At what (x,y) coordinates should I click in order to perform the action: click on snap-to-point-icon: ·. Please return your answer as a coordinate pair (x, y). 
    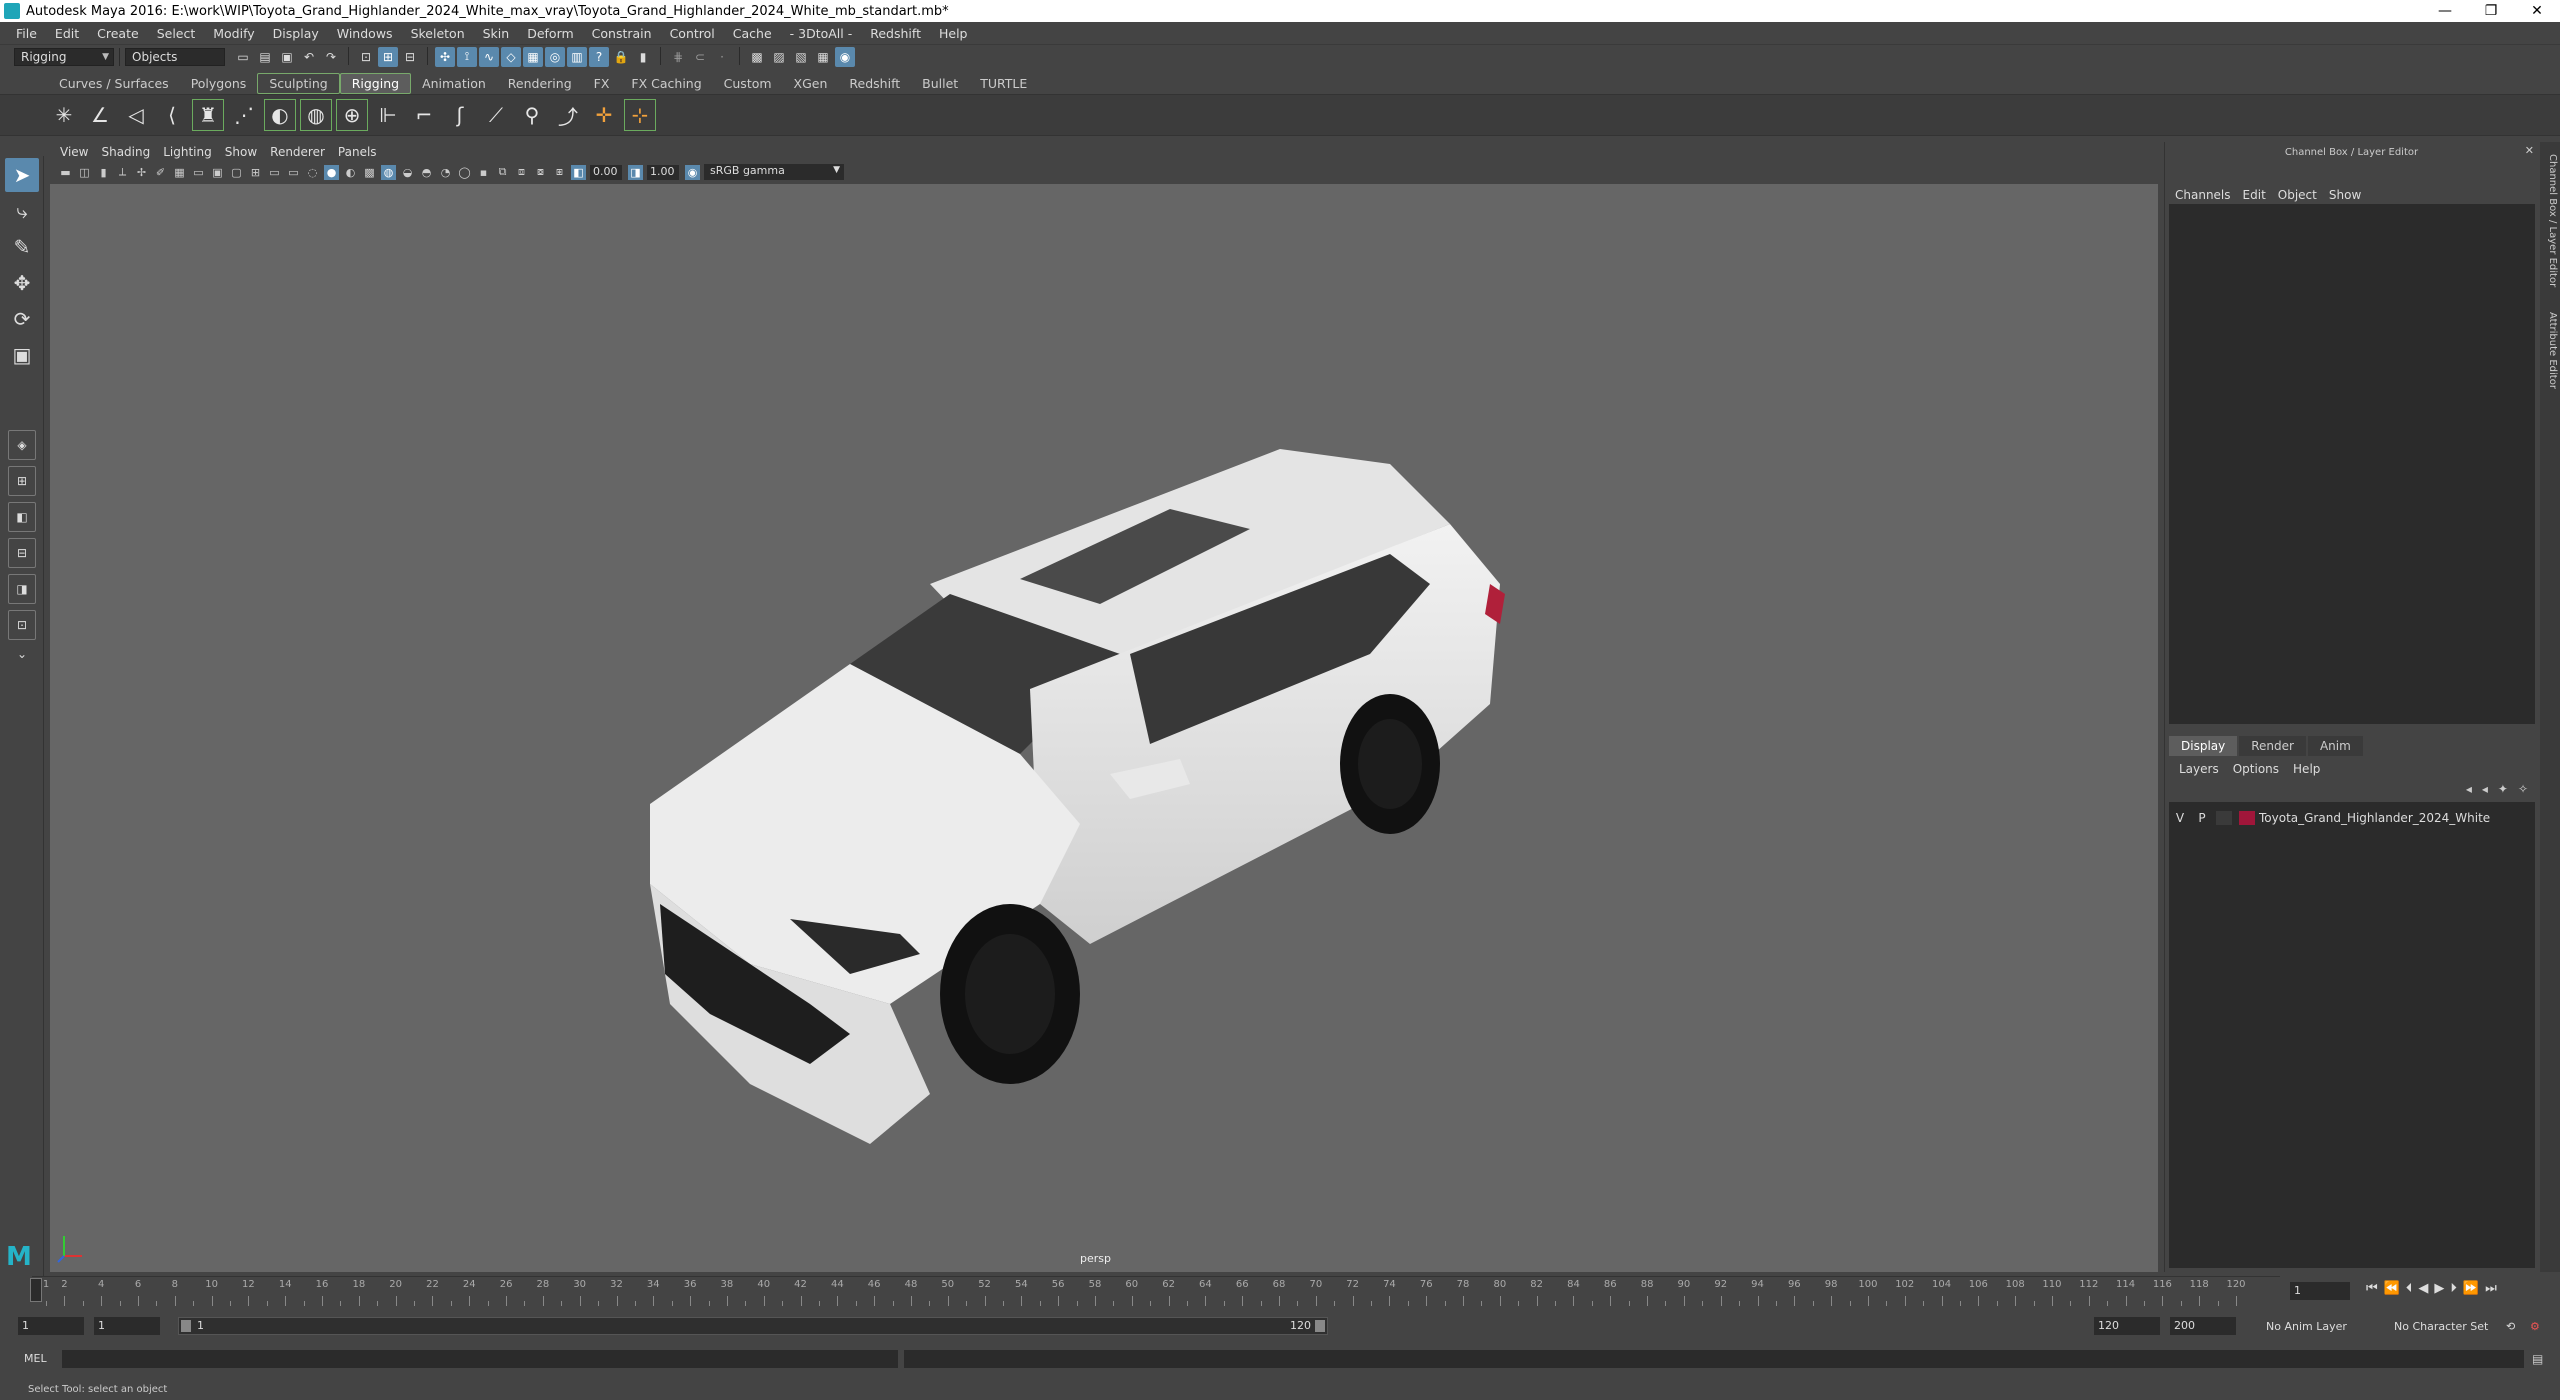
    Looking at the image, I should click on (722, 57).